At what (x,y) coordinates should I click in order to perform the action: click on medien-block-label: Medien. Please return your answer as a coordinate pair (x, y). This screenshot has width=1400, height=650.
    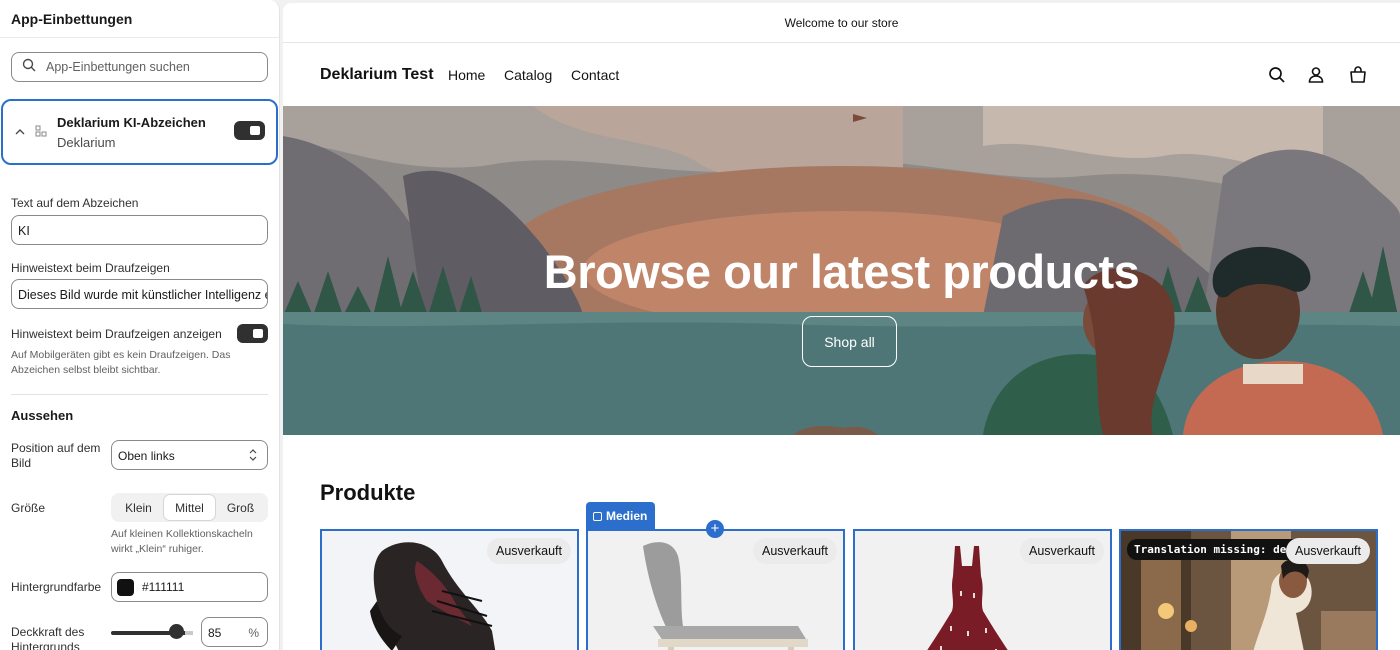
    Looking at the image, I should click on (620, 515).